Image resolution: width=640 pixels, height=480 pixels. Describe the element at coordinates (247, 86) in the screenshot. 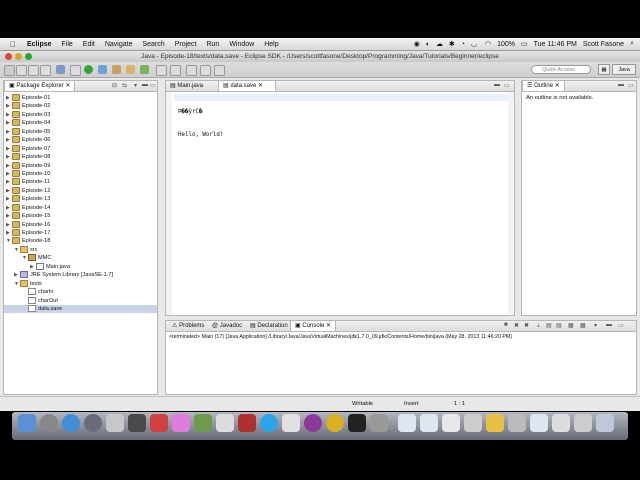

I see `tab-data-save: ▤ data.save ✕` at that location.